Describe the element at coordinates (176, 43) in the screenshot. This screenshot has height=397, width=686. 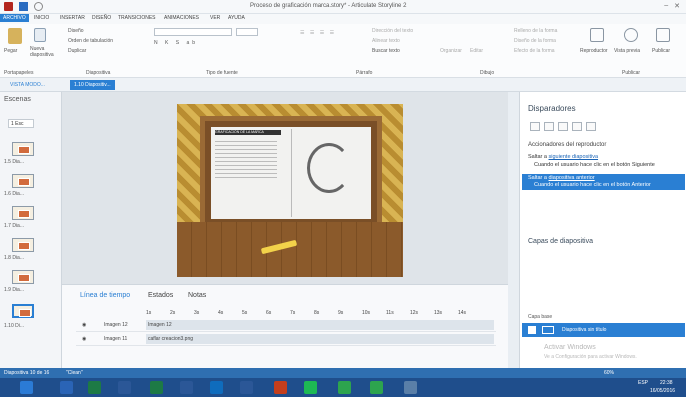
I see `font-format-buttons: N K S ab` at that location.